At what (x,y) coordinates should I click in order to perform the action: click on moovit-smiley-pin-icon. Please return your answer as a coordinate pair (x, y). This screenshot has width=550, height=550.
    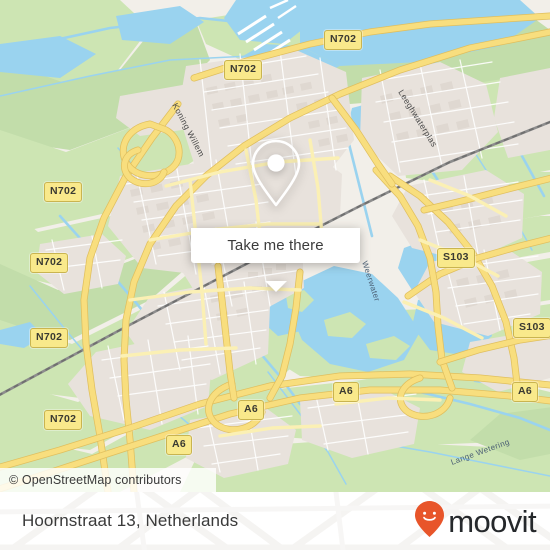
    Looking at the image, I should click on (429, 521).